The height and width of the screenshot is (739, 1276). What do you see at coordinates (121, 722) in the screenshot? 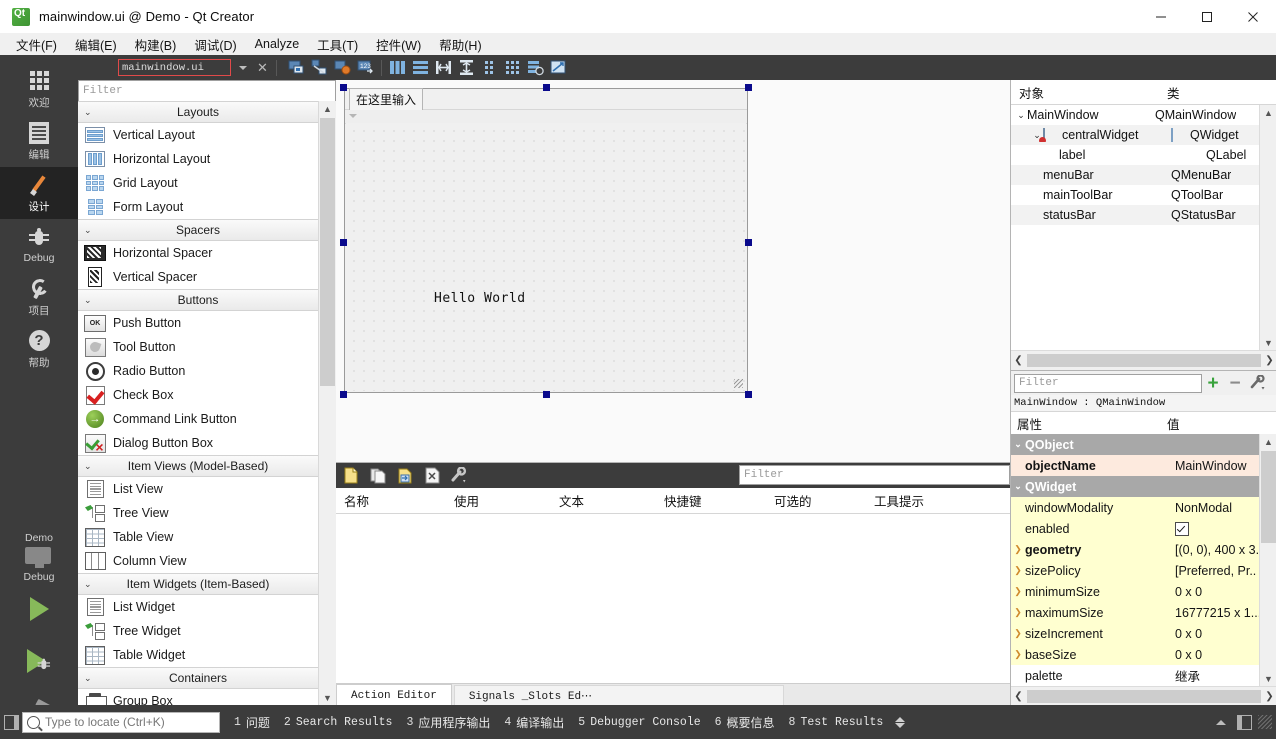
I see `locator-input: Type to locate (Ctrl+K)` at bounding box center [121, 722].